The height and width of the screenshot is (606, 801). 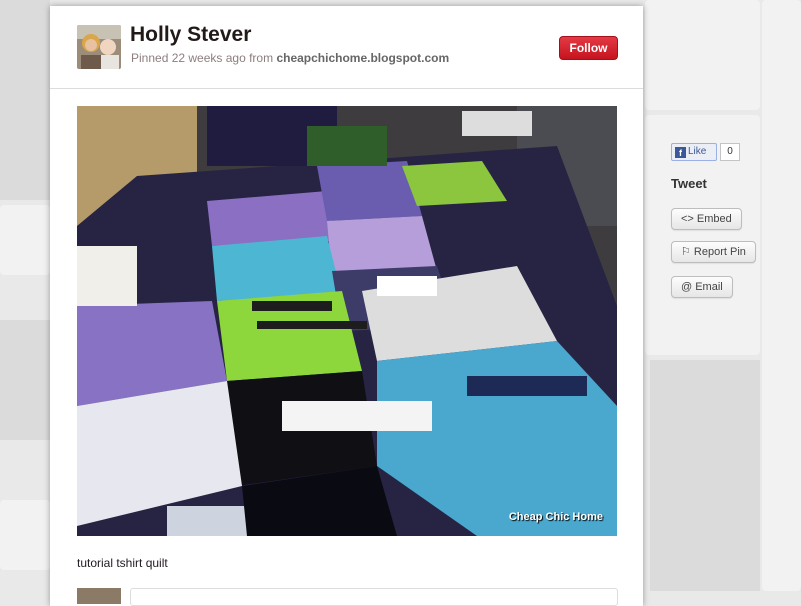 What do you see at coordinates (697, 151) in the screenshot?
I see `facebook-like-label: Like` at bounding box center [697, 151].